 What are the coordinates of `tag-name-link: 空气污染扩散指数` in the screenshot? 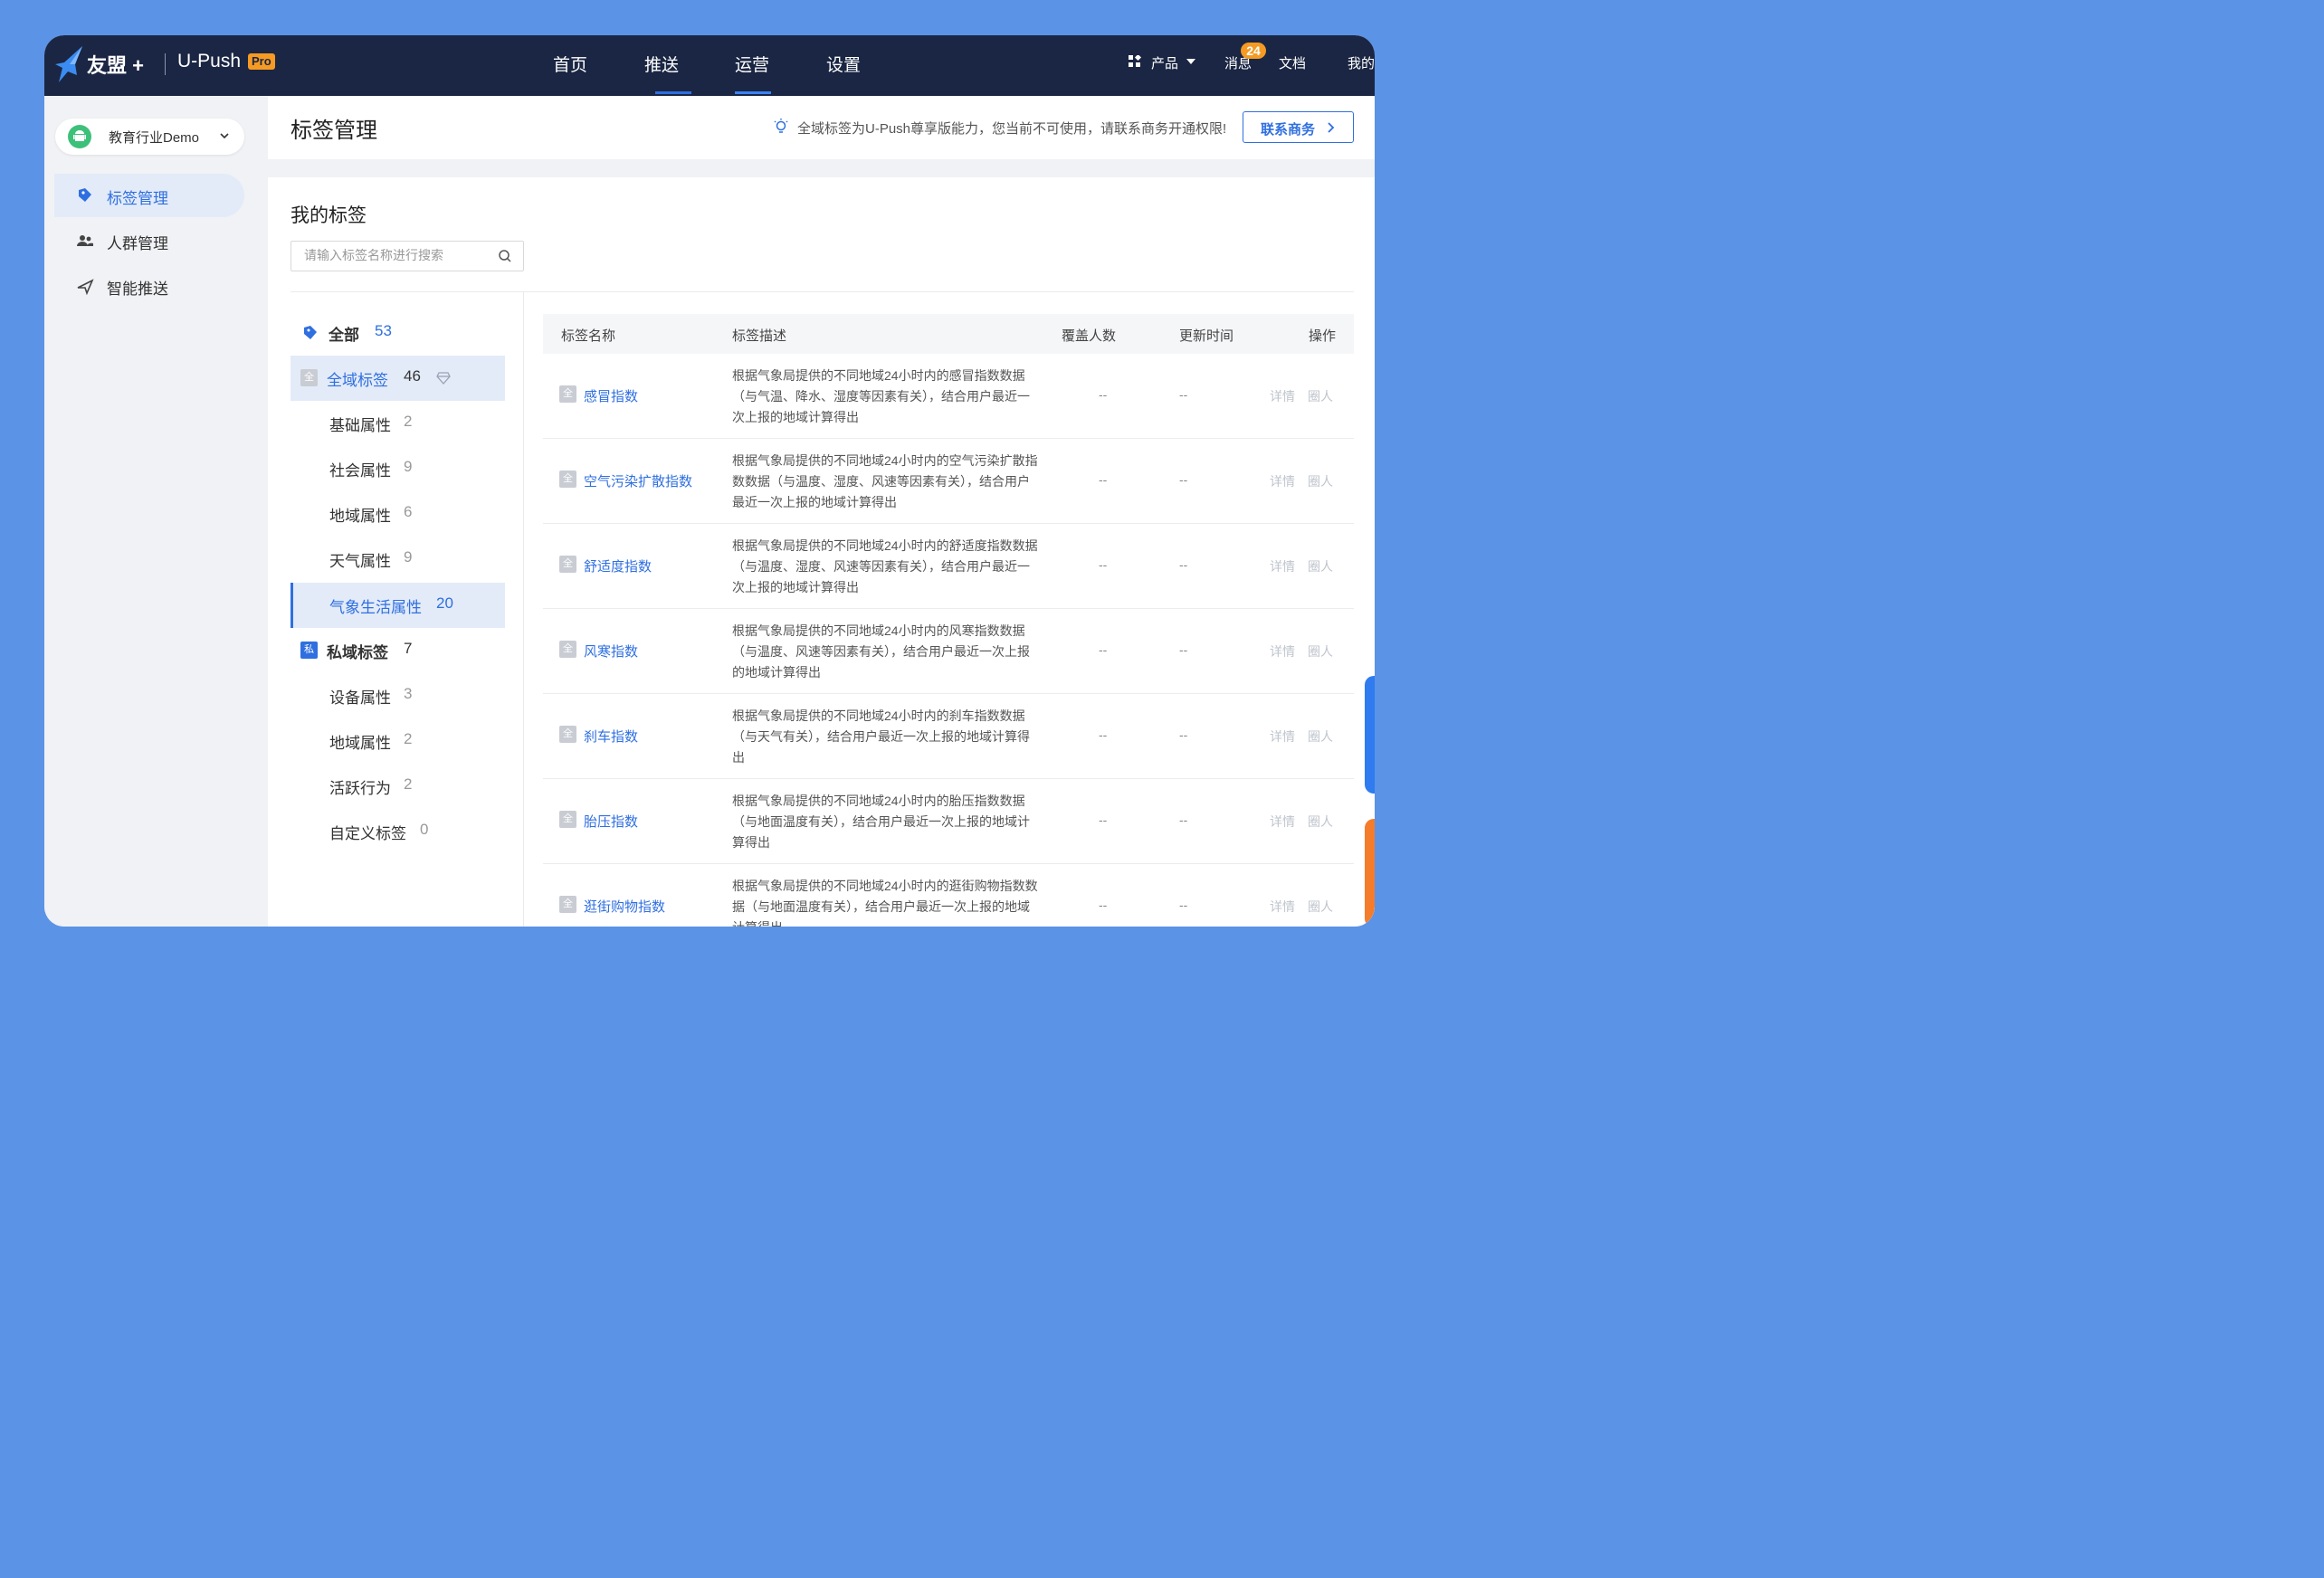 It's located at (638, 480).